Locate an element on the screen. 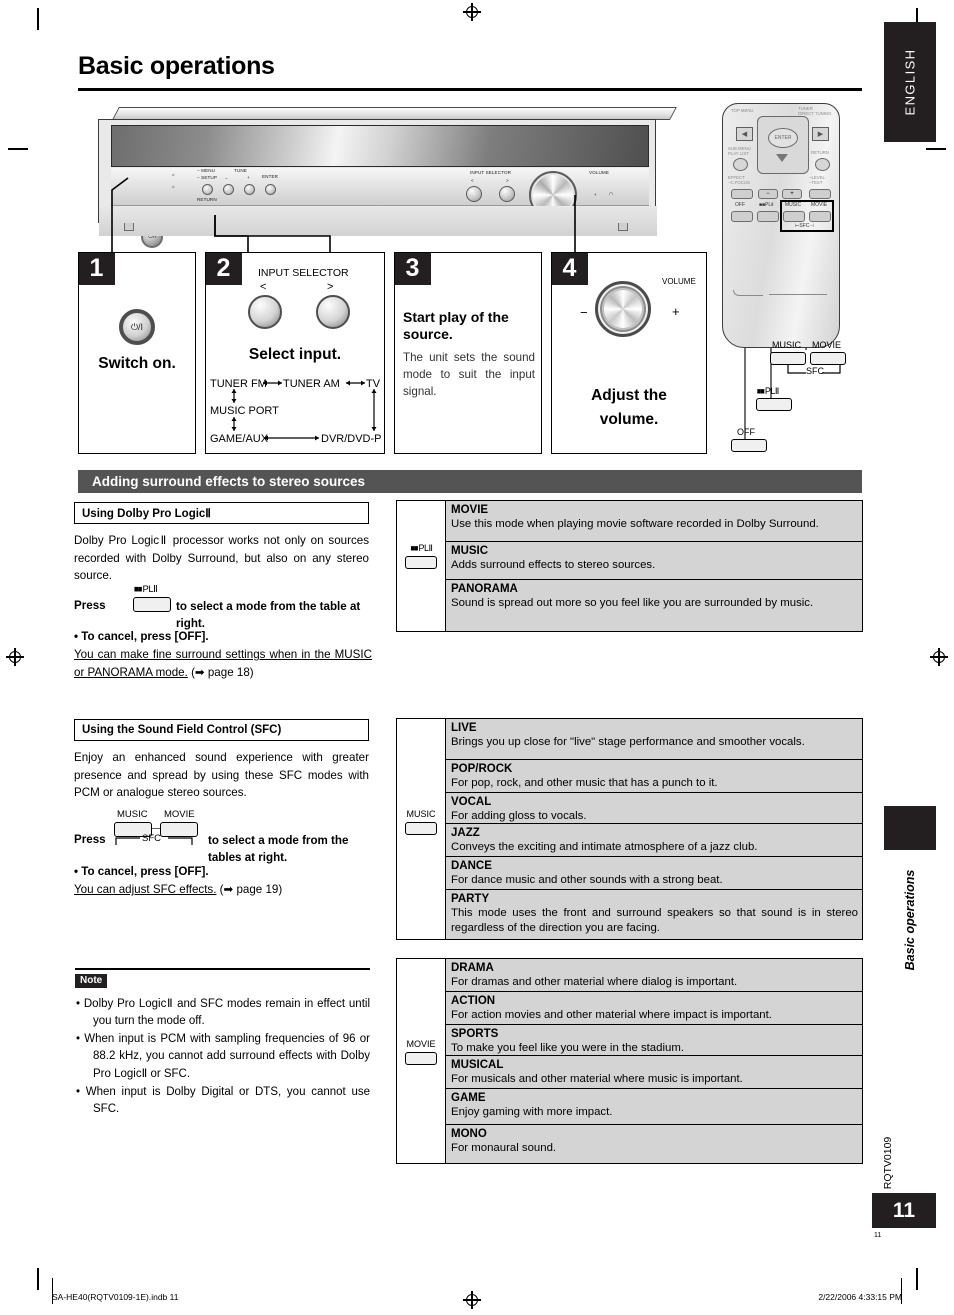 The image size is (954, 1315). device-input-next-button is located at coordinates (507, 194).